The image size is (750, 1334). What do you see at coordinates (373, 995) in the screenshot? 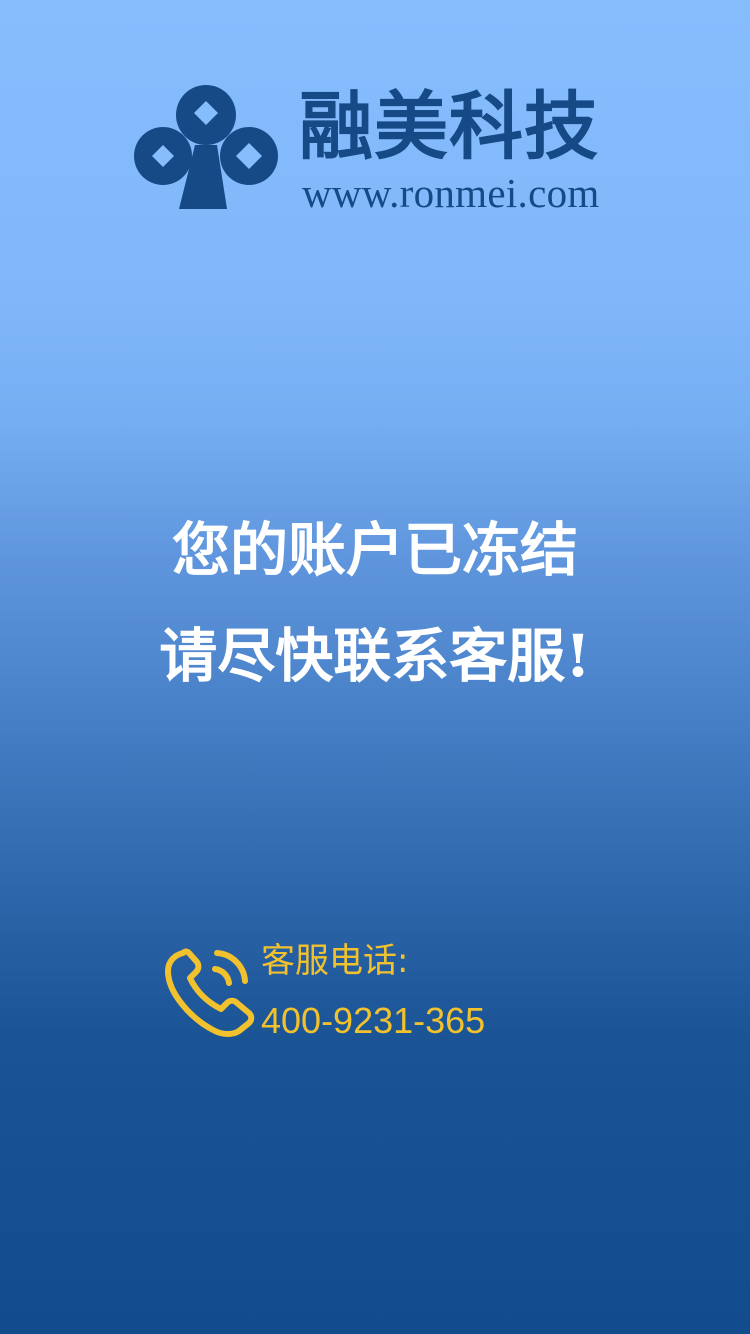
I see `customer-service-contact: 客服电话: 400-9231-365` at bounding box center [373, 995].